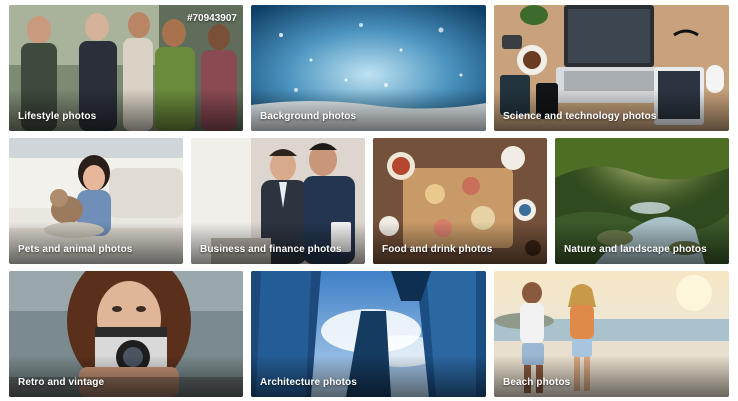 This screenshot has height=401, width=738. Describe the element at coordinates (278, 201) in the screenshot. I see `category-tile-business-finance: Business and finance photos` at that location.